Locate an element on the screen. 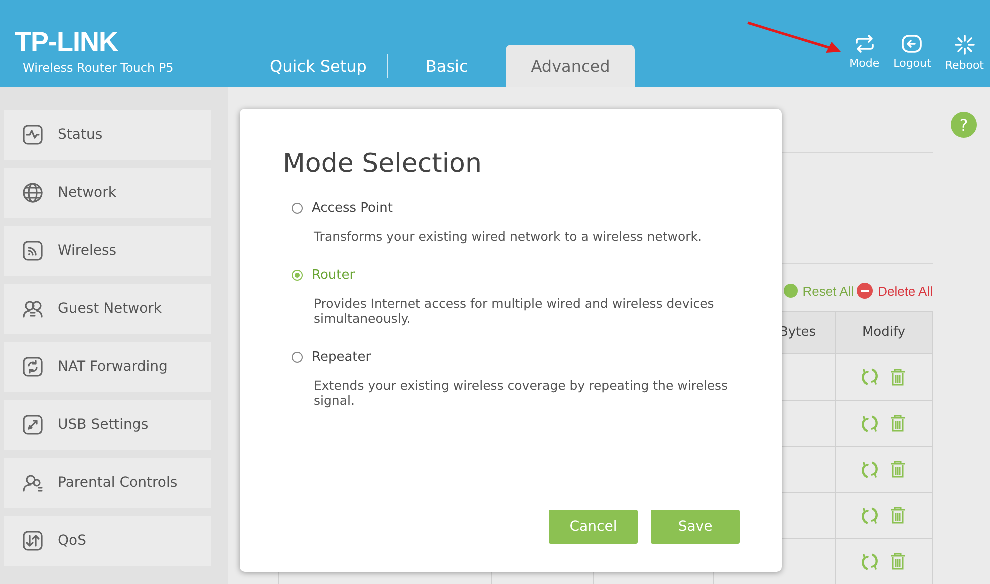 This screenshot has width=990, height=584. nav-tab: Advanced is located at coordinates (571, 66).